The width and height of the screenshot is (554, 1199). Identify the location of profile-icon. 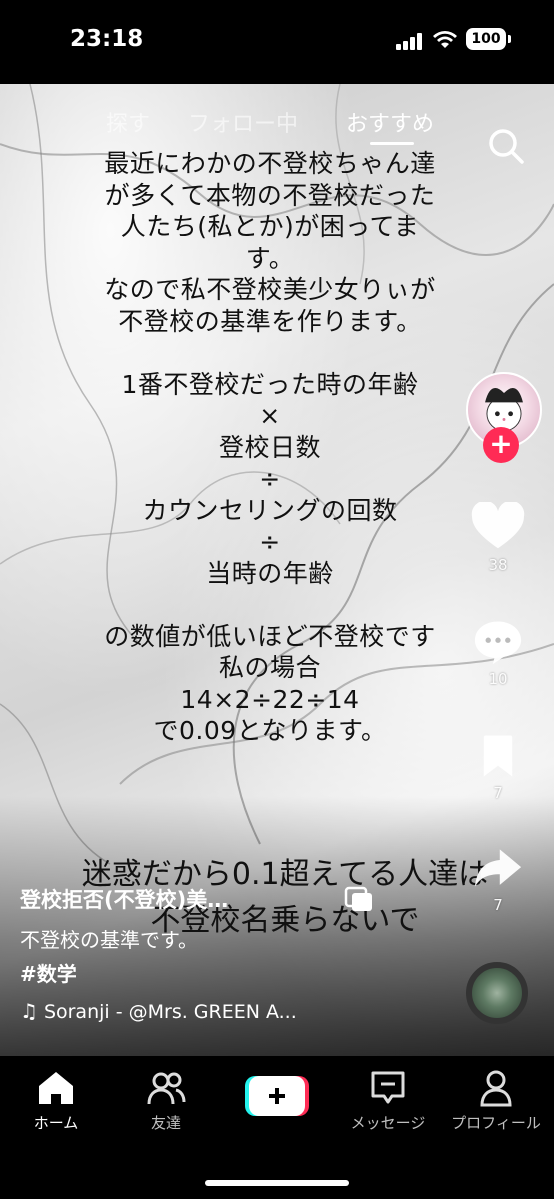
(496, 1088).